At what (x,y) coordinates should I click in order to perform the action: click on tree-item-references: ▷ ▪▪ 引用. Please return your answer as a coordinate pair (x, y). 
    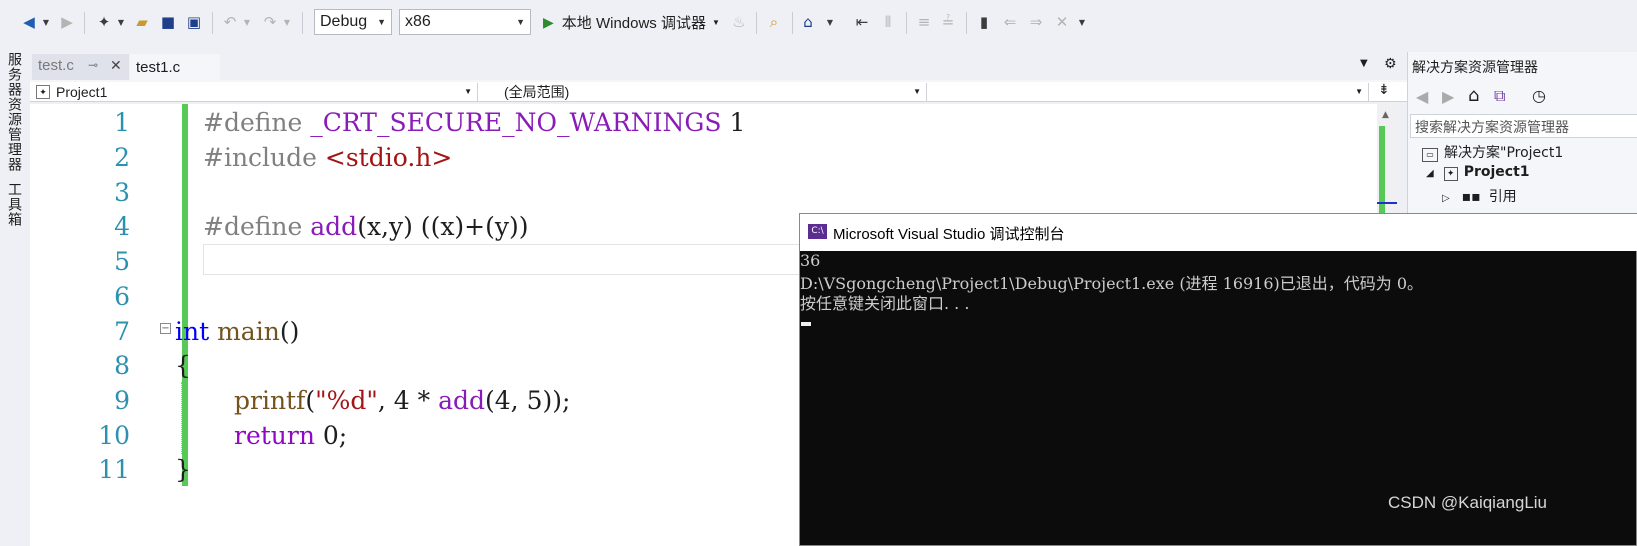
    Looking at the image, I should click on (1479, 196).